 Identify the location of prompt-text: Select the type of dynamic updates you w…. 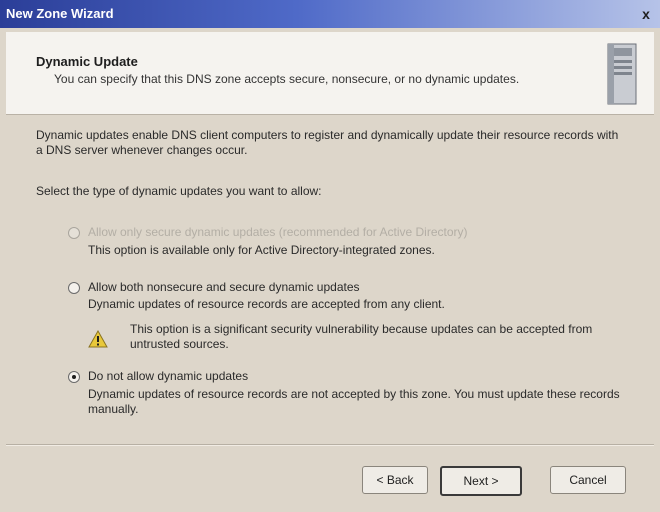
(179, 191).